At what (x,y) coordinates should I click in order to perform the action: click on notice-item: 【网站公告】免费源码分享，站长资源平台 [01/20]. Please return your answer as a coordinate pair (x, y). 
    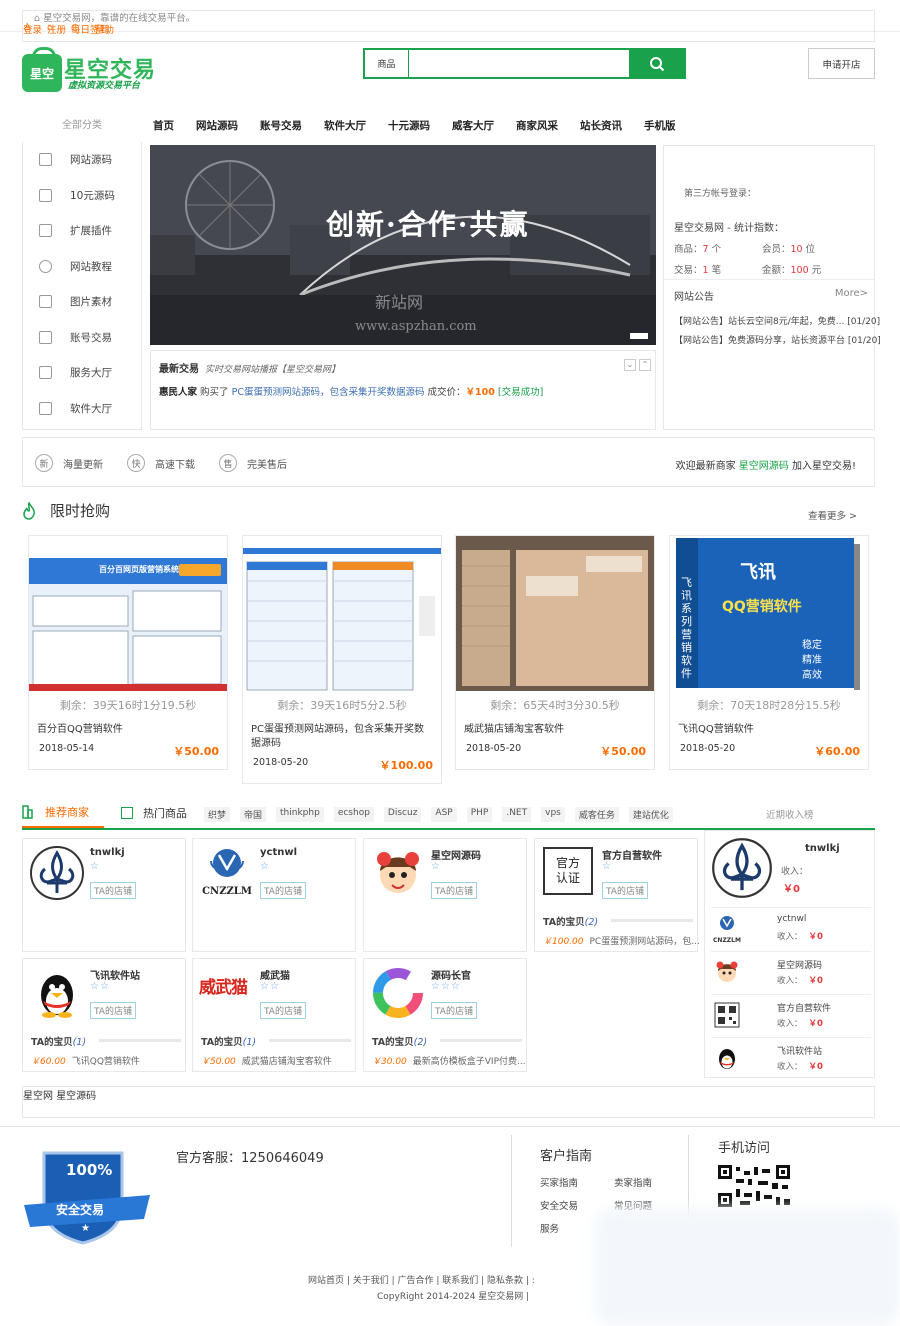
    Looking at the image, I should click on (777, 339).